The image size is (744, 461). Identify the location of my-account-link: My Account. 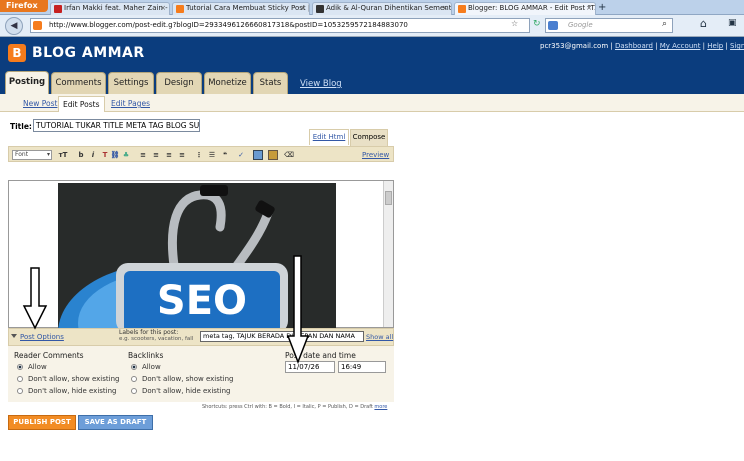
(680, 46).